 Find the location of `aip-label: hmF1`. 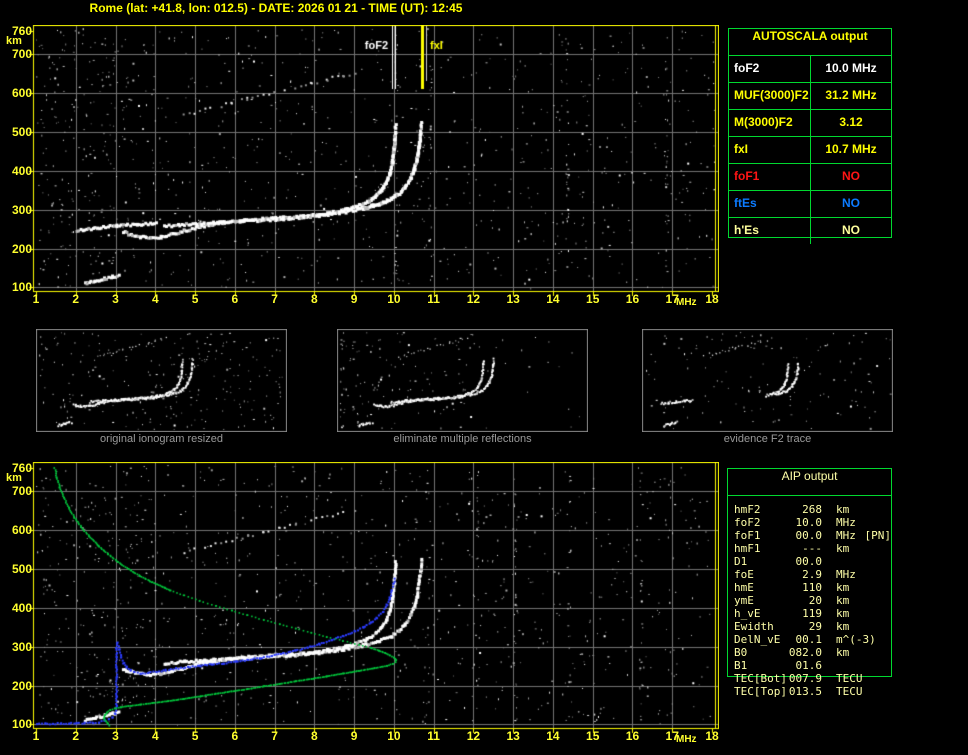

aip-label: hmF1 is located at coordinates (747, 548).